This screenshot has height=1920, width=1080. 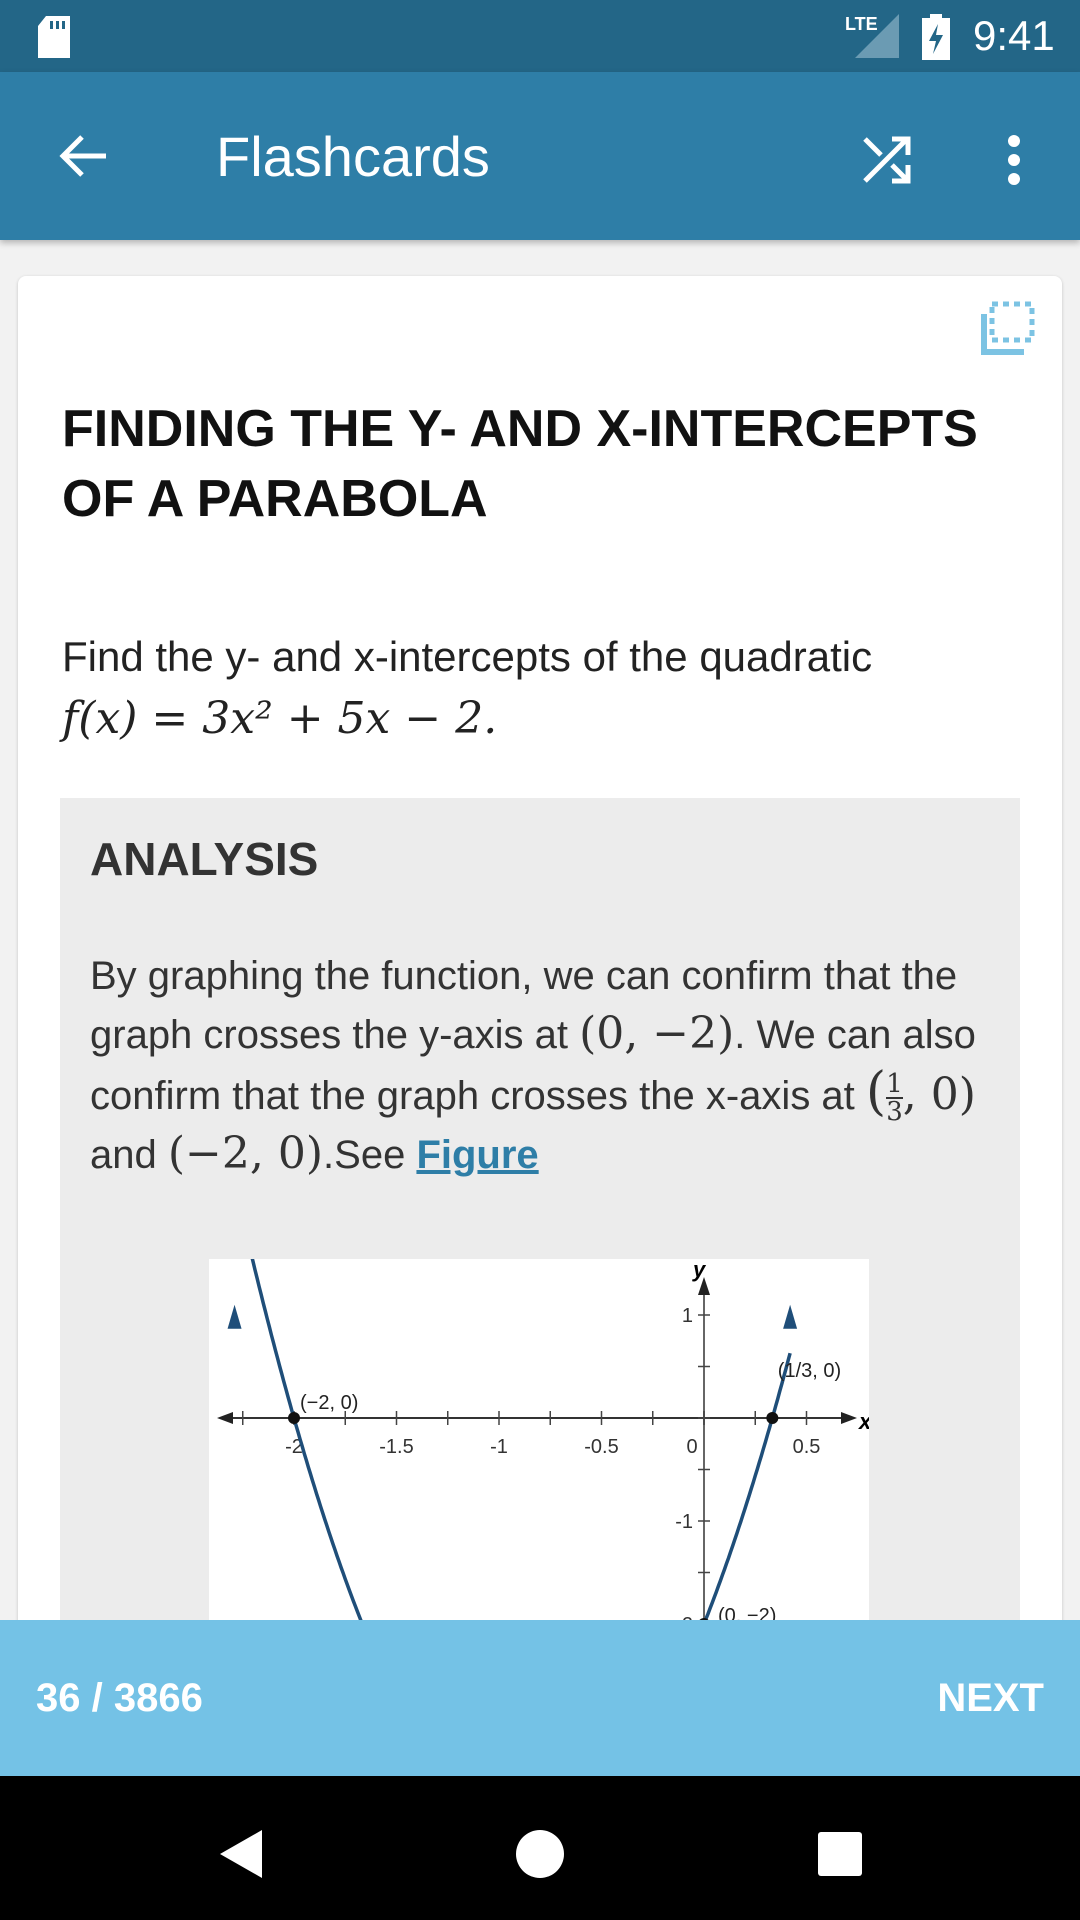 I want to click on x-tick-label: -1, so click(x=499, y=1447).